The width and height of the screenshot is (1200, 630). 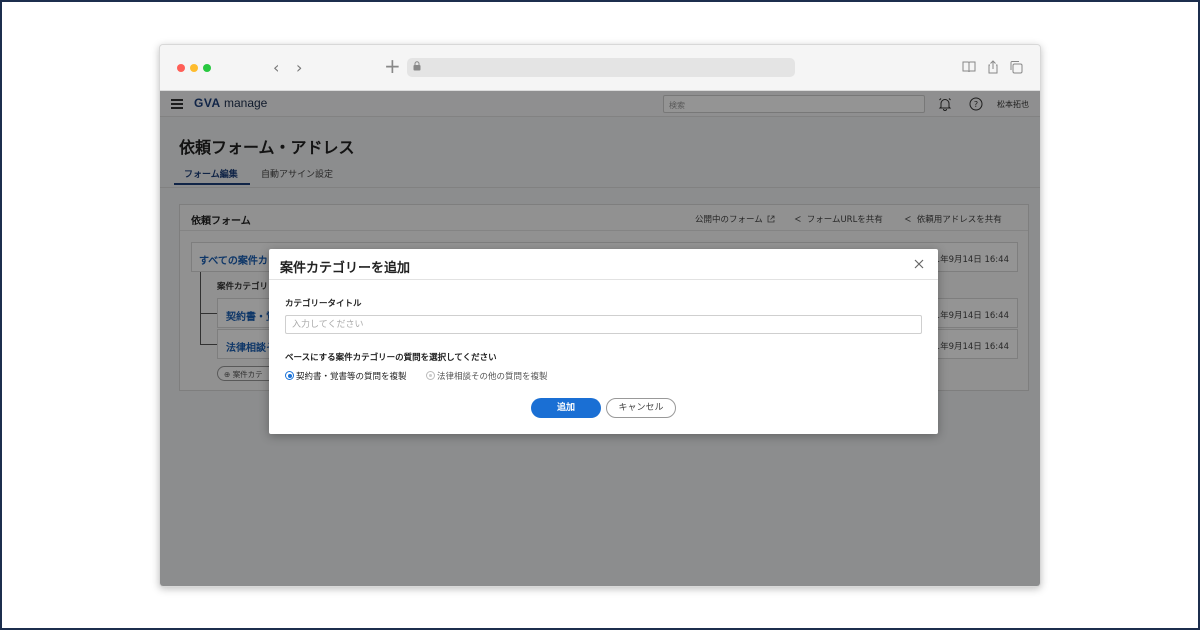 I want to click on maximize-window-button, so click(x=207, y=68).